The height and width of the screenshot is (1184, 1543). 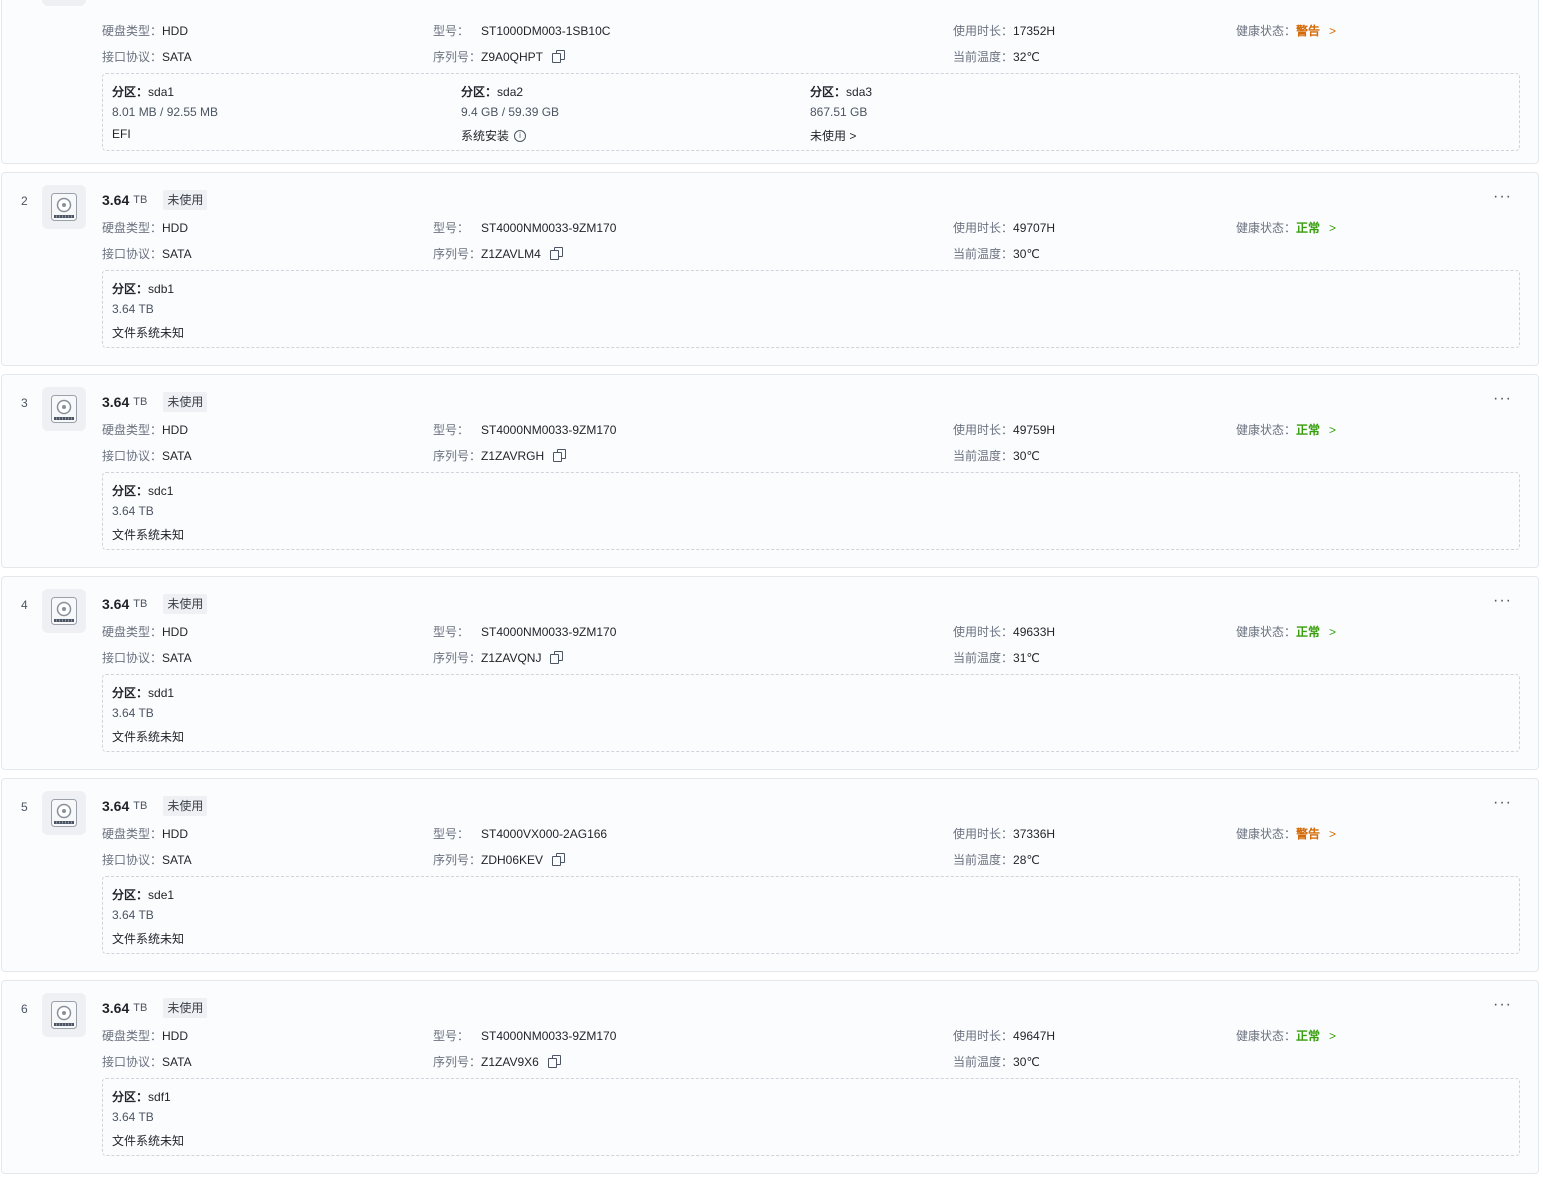 I want to click on serial-row: 序列号： Z1ZAVRGH, so click(x=500, y=455).